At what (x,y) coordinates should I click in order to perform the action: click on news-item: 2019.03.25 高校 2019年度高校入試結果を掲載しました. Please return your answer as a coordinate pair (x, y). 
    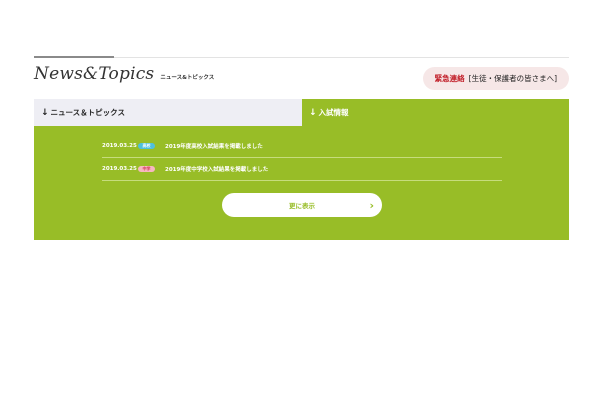
    Looking at the image, I should click on (302, 146).